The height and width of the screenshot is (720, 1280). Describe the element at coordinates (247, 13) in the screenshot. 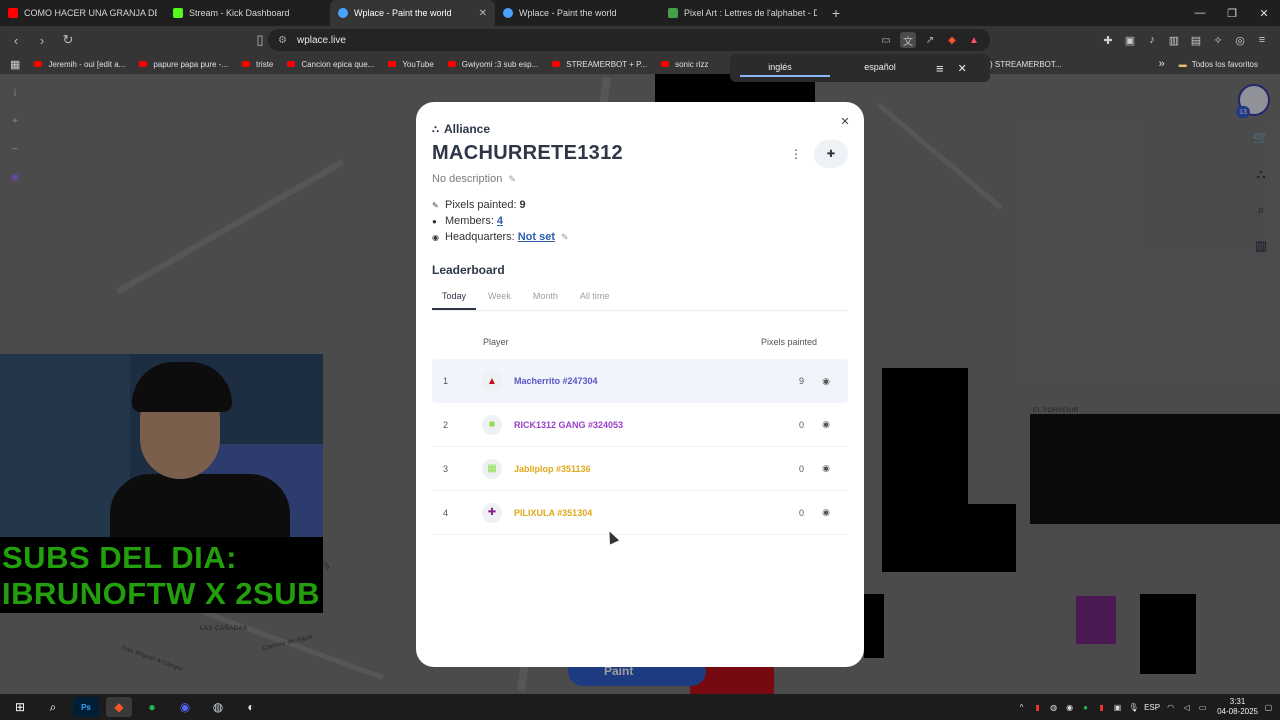

I see `browser-tab-2: Stream - Kick Dashboard` at that location.